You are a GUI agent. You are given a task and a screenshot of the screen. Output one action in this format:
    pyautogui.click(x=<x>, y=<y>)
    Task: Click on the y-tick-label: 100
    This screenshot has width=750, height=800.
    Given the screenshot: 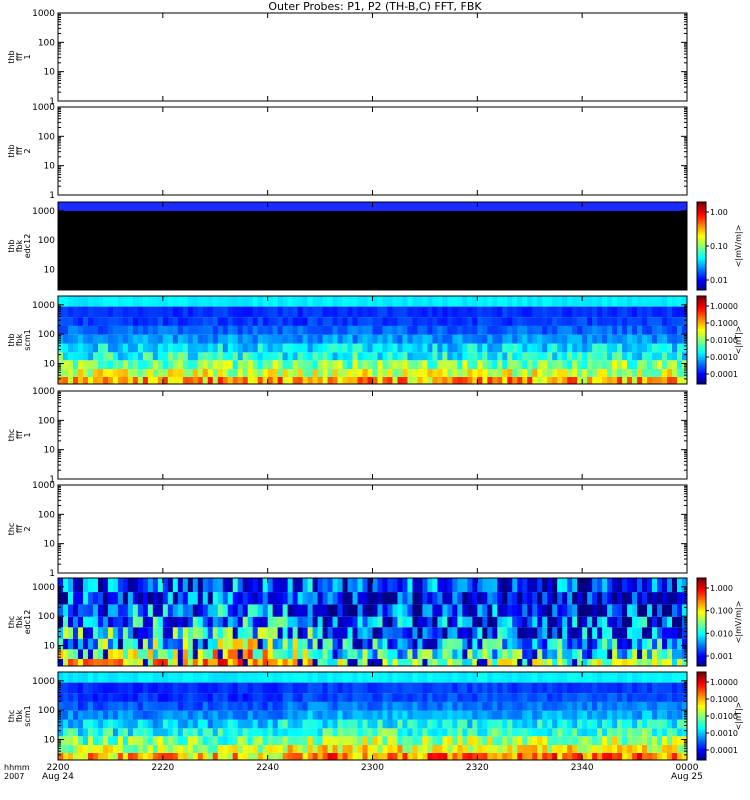 What is the action you would take?
    pyautogui.click(x=46, y=241)
    